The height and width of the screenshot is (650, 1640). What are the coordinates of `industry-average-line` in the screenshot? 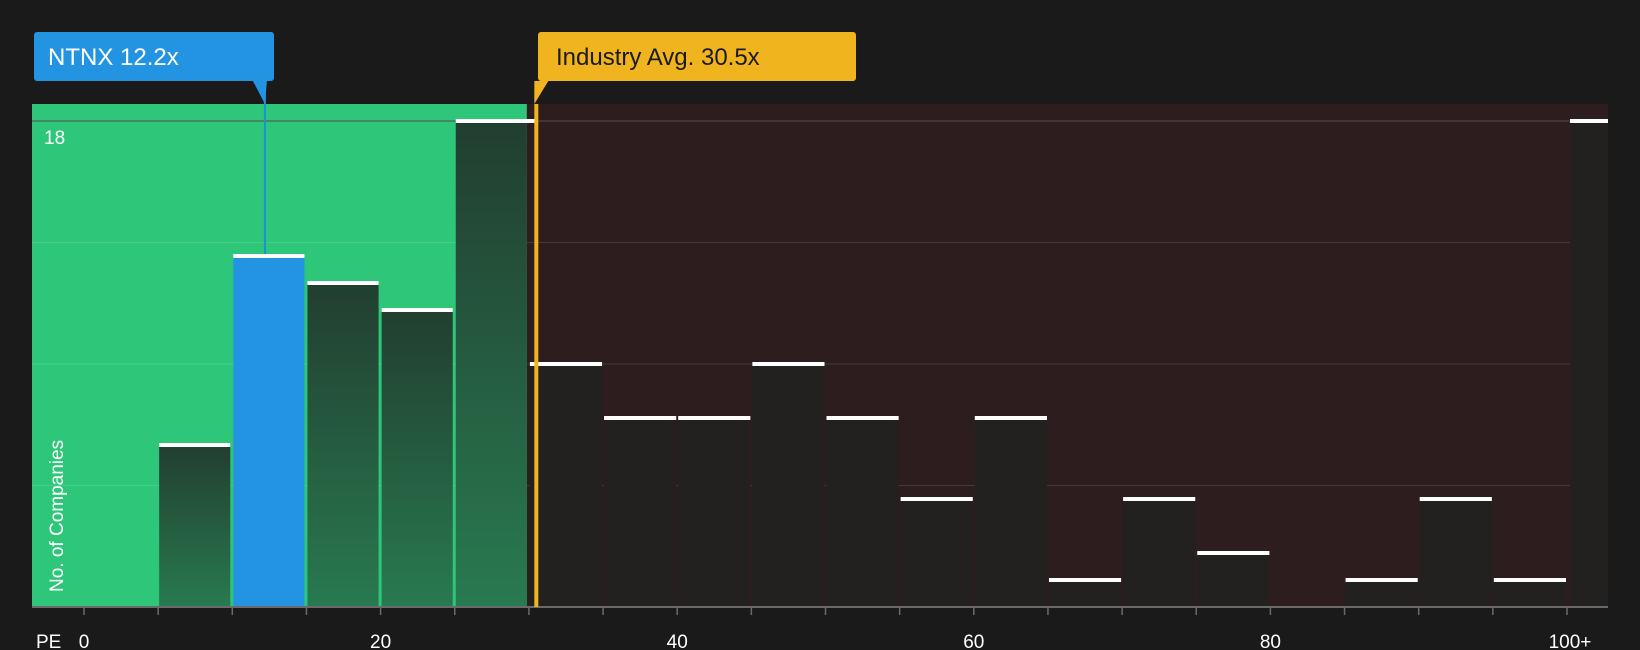 It's located at (536, 355).